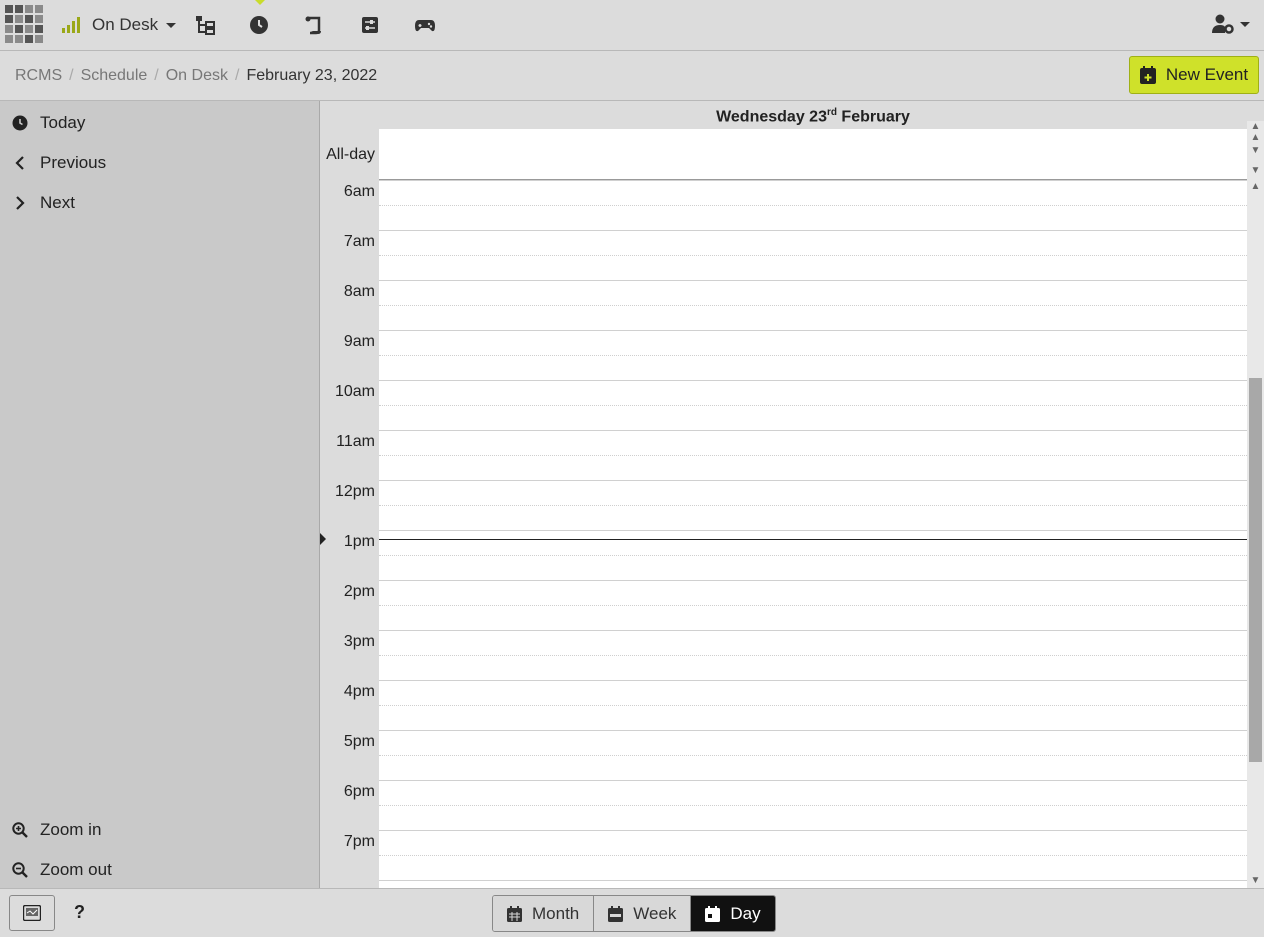  I want to click on month-view-button: Month, so click(544, 913).